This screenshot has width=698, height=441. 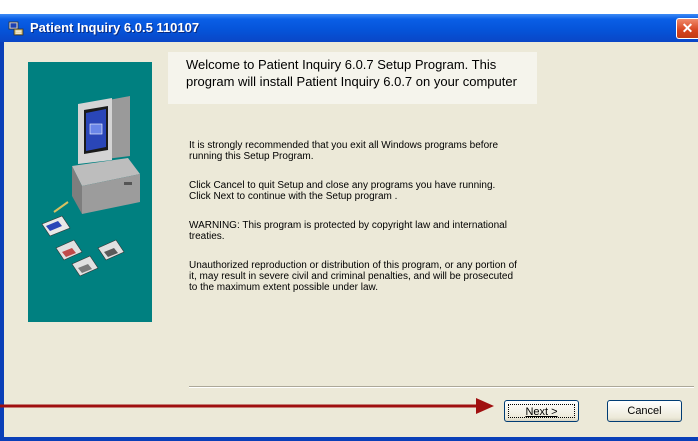 I want to click on close-icon: ✕, so click(x=687, y=28).